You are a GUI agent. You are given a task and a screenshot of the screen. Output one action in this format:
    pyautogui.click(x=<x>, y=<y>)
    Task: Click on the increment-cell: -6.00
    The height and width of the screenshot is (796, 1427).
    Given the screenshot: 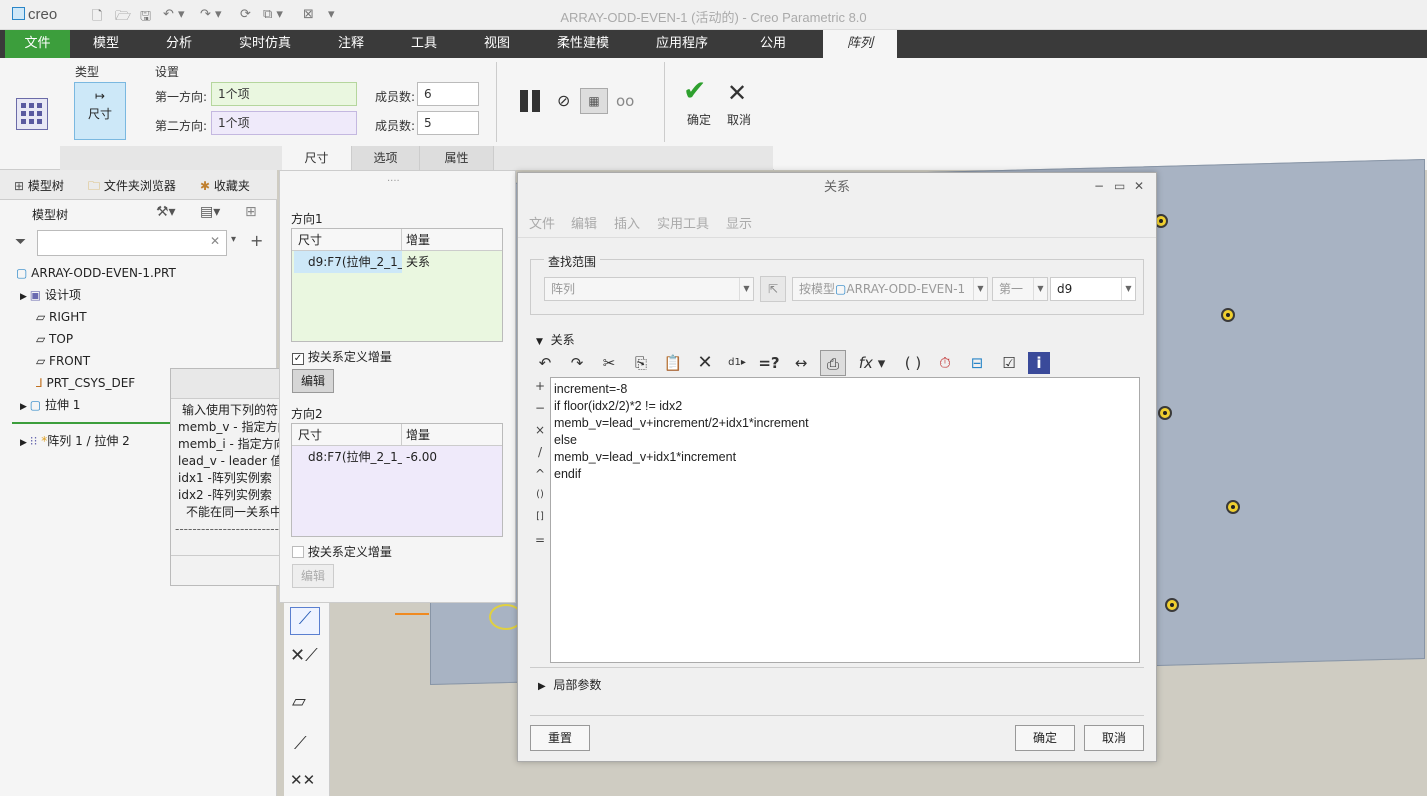 What is the action you would take?
    pyautogui.click(x=419, y=457)
    